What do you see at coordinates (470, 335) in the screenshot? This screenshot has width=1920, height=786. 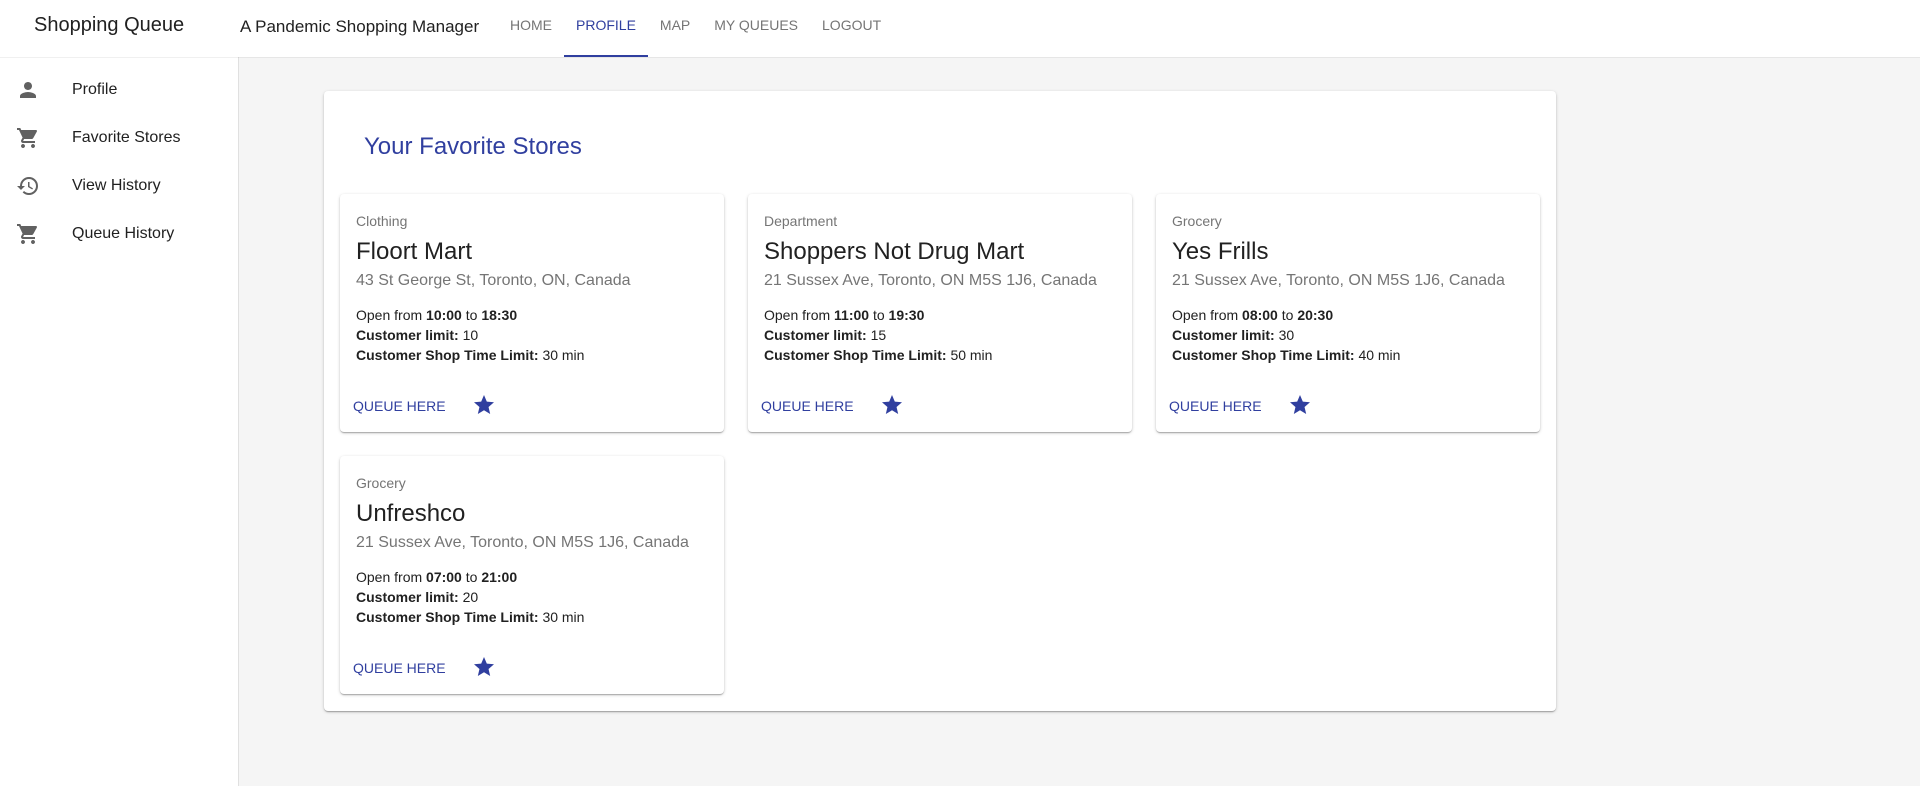 I see `customer-limit-value: 10` at bounding box center [470, 335].